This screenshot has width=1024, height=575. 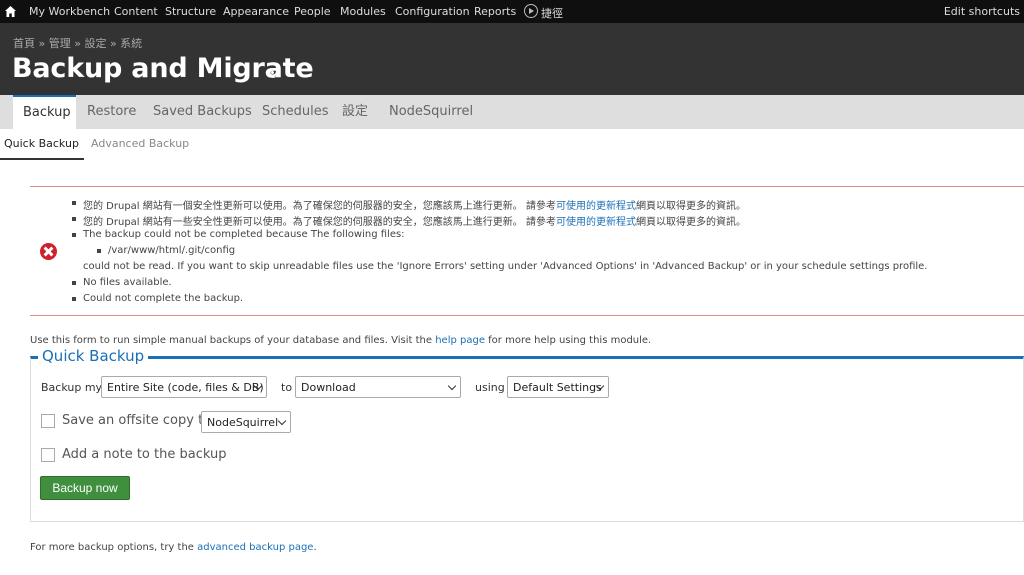 I want to click on home-icon, so click(x=10, y=11).